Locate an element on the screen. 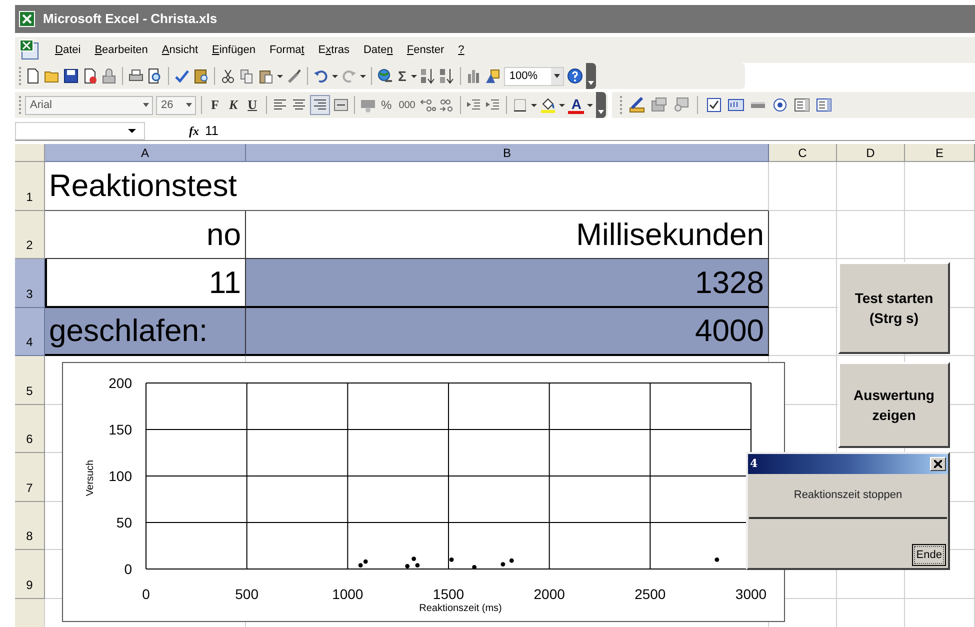 The height and width of the screenshot is (627, 975). row-header: 9 is located at coordinates (30, 574).